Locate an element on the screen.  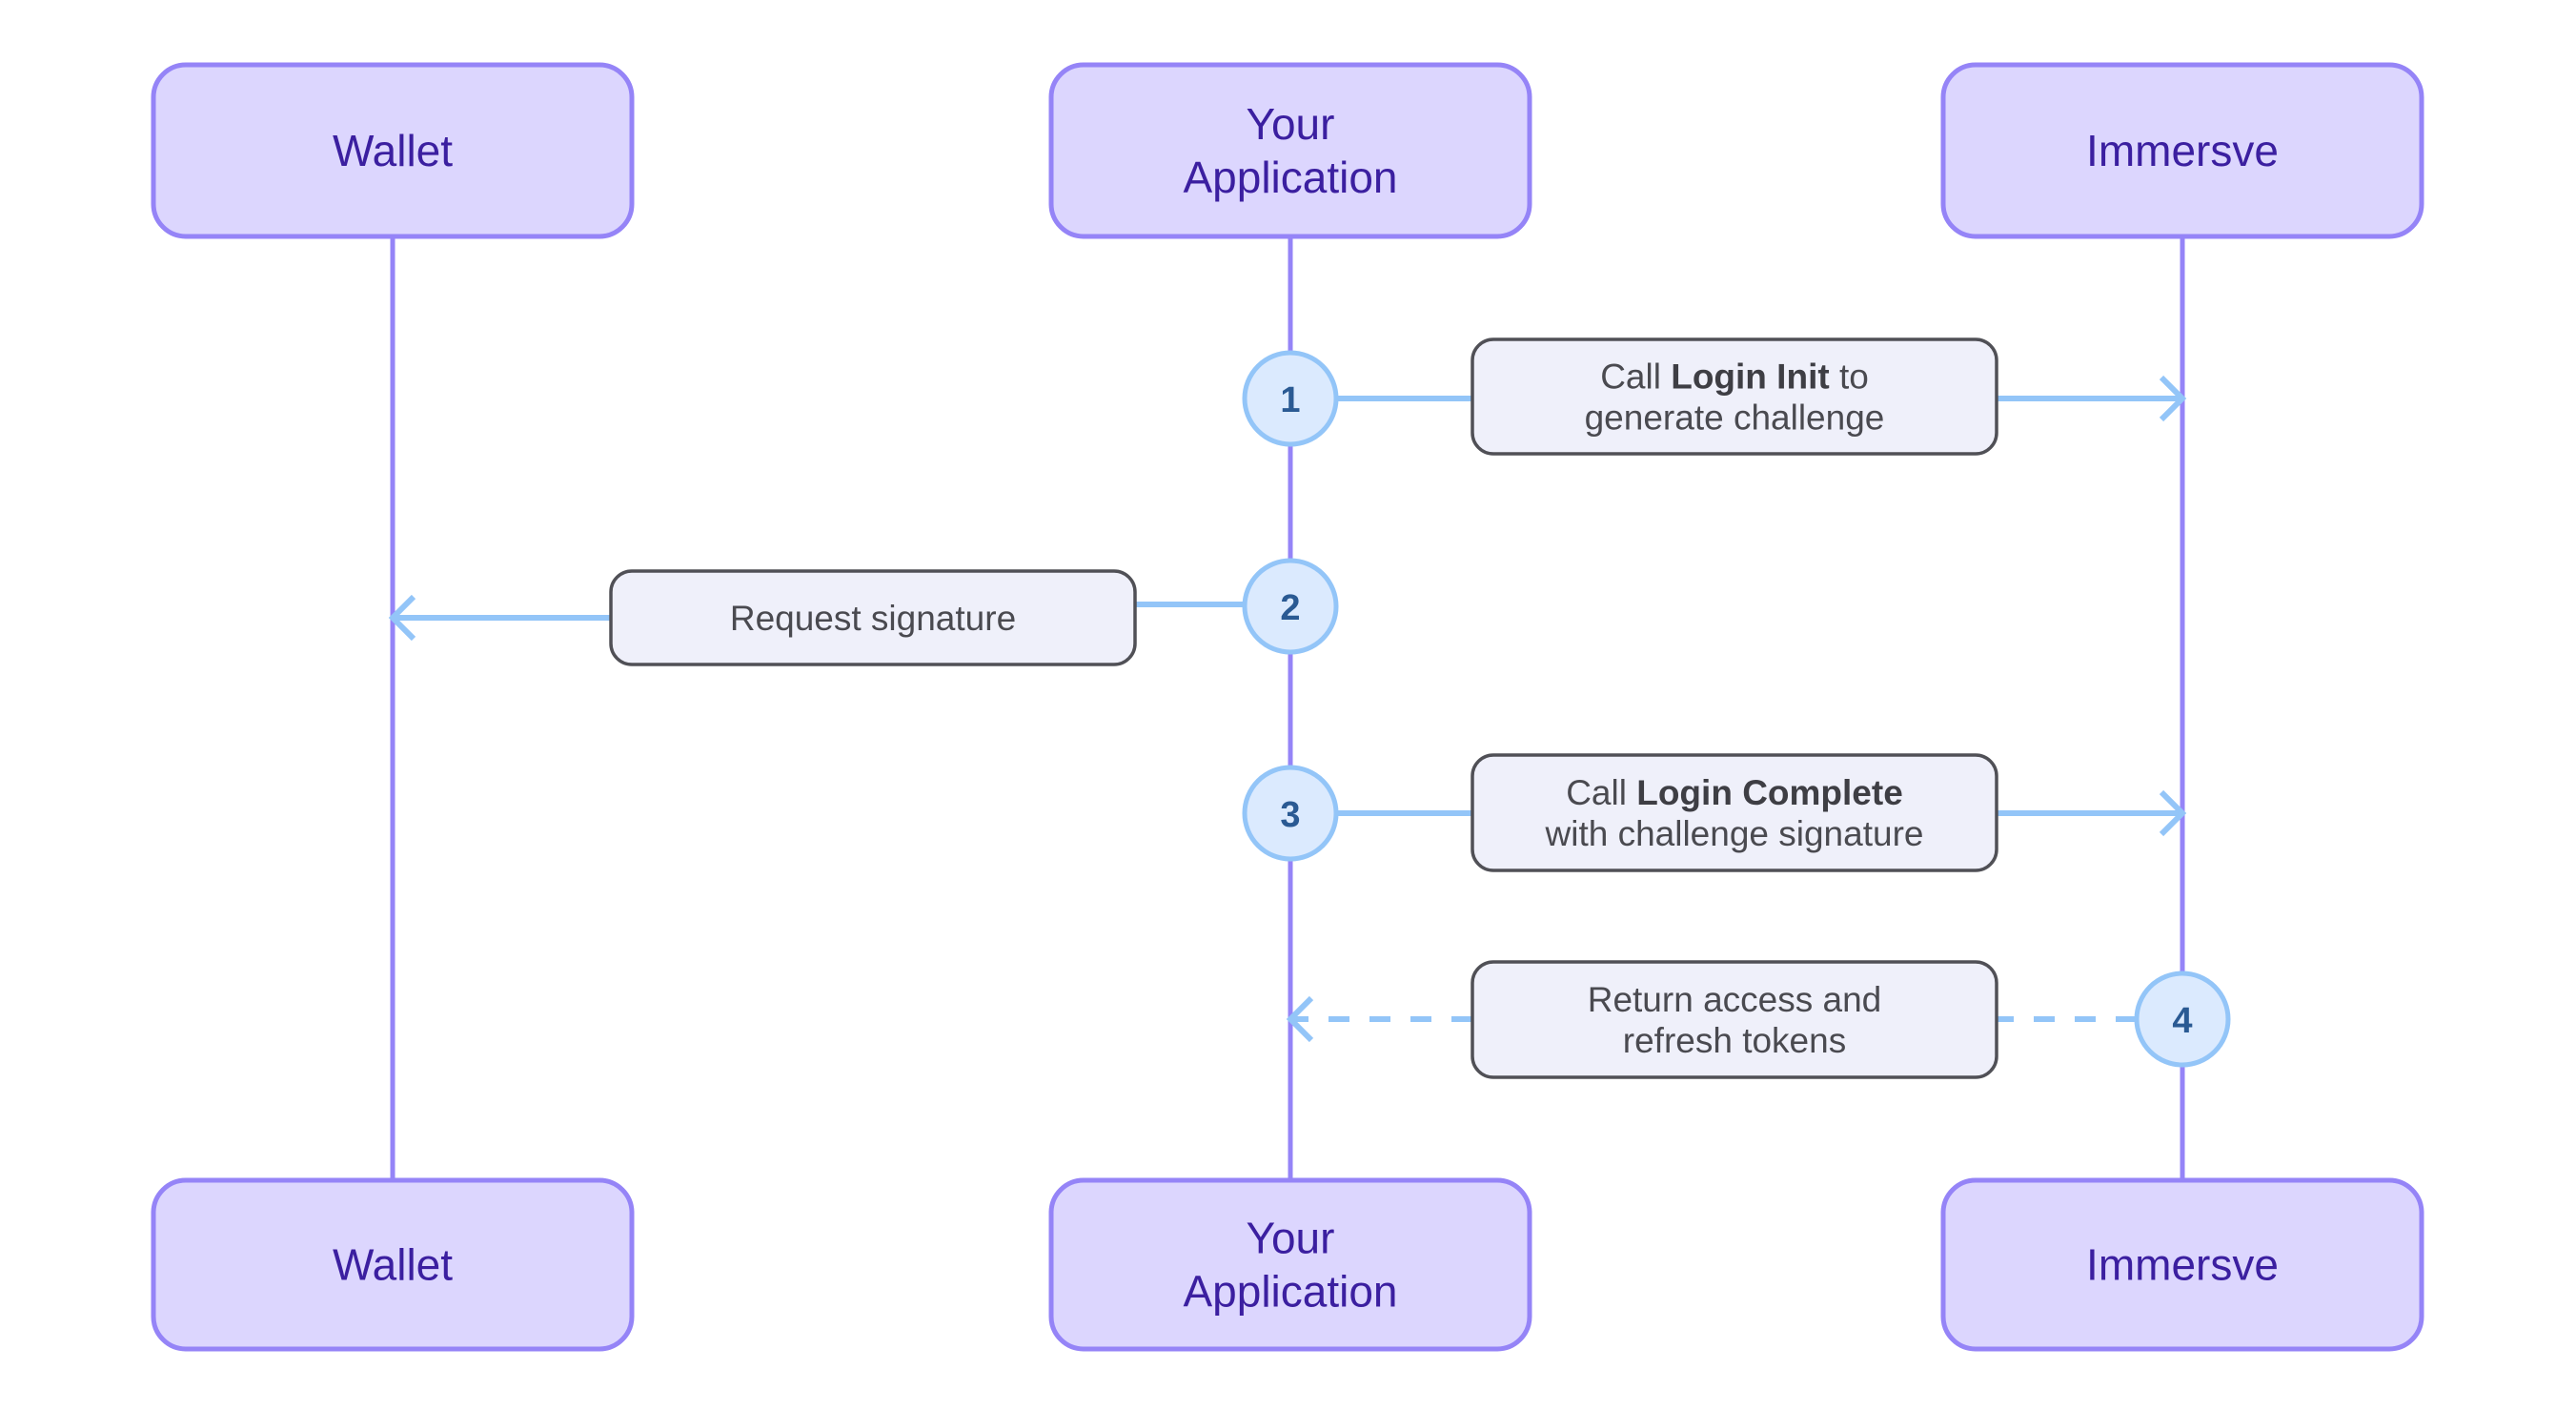
message-label-text: Request signature is located at coordinates (873, 618).